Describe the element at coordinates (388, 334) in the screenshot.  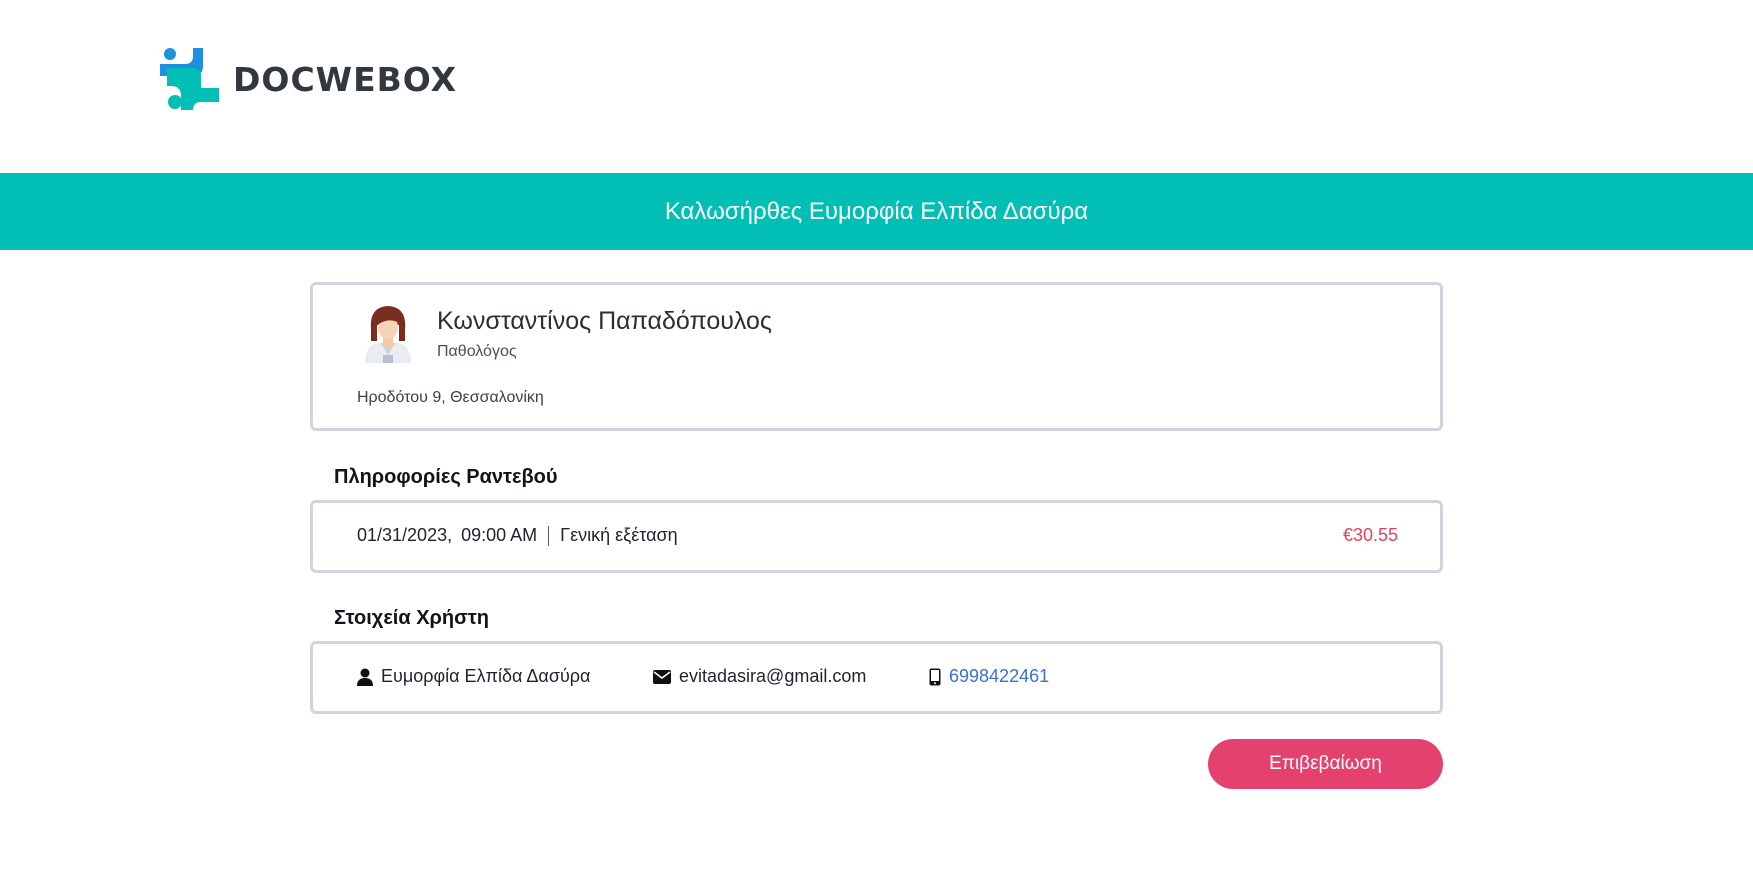
I see `doctor-avatar-icon` at that location.